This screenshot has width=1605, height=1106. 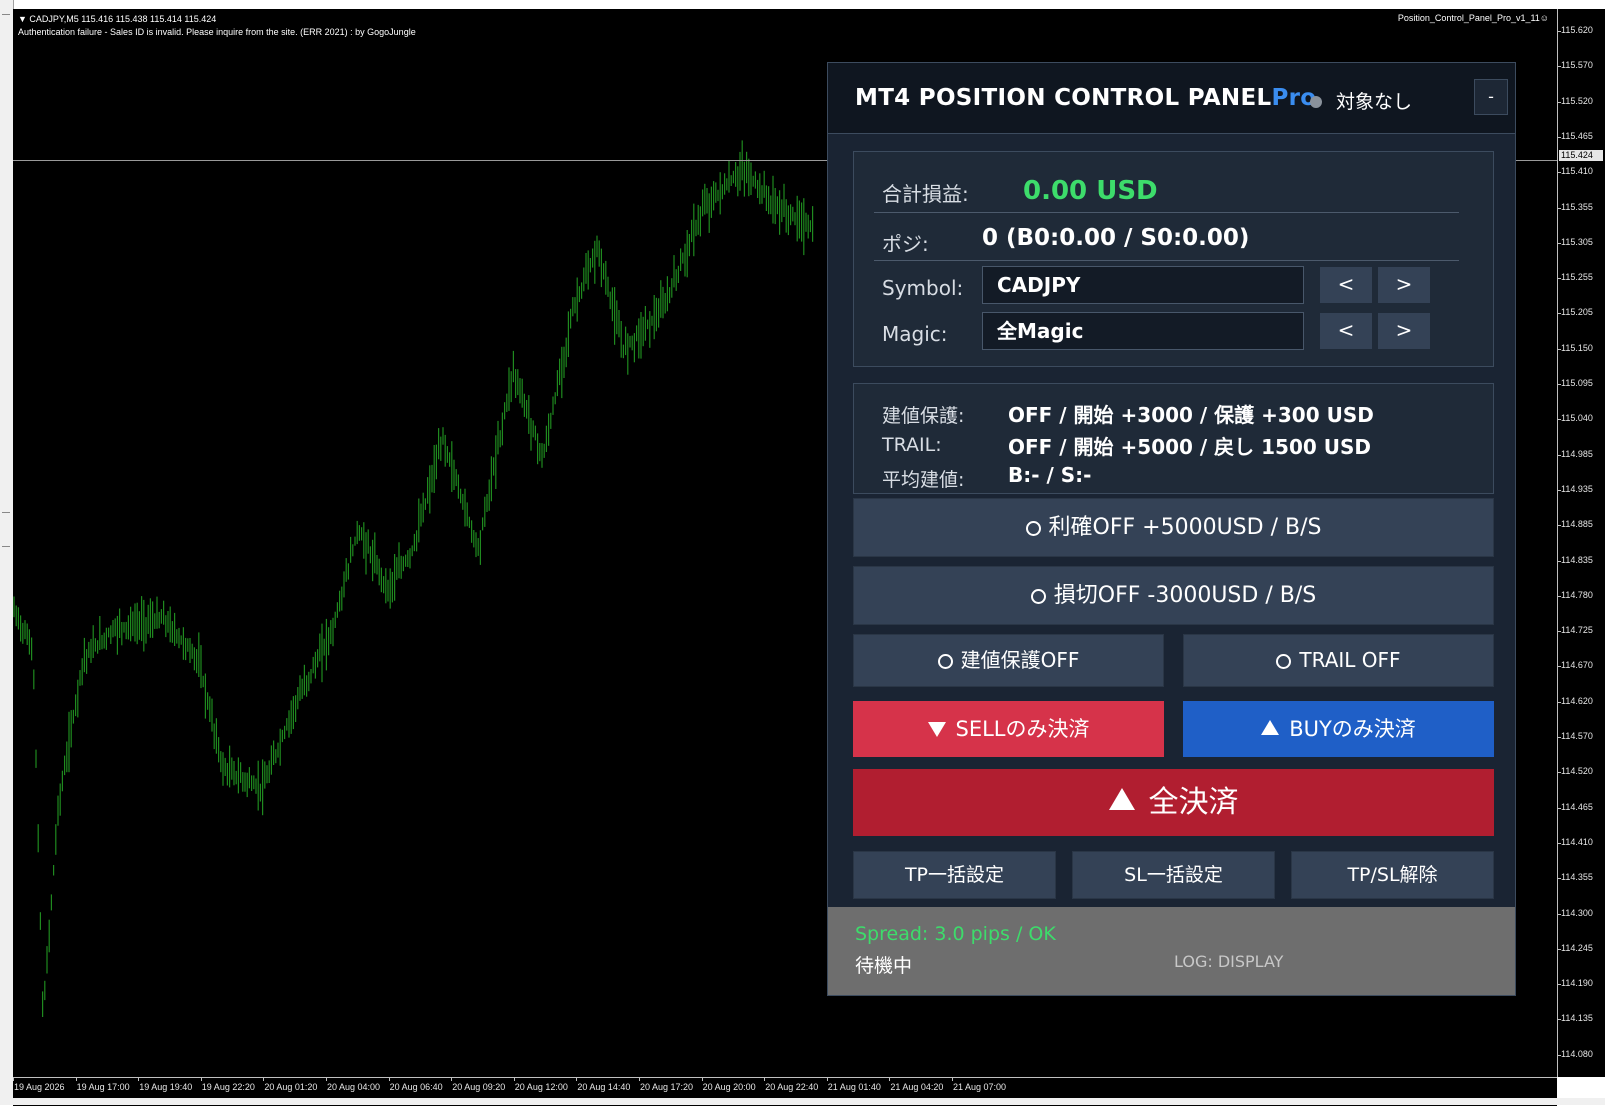 I want to click on time-label: 21 Aug 01:40, so click(x=854, y=1087).